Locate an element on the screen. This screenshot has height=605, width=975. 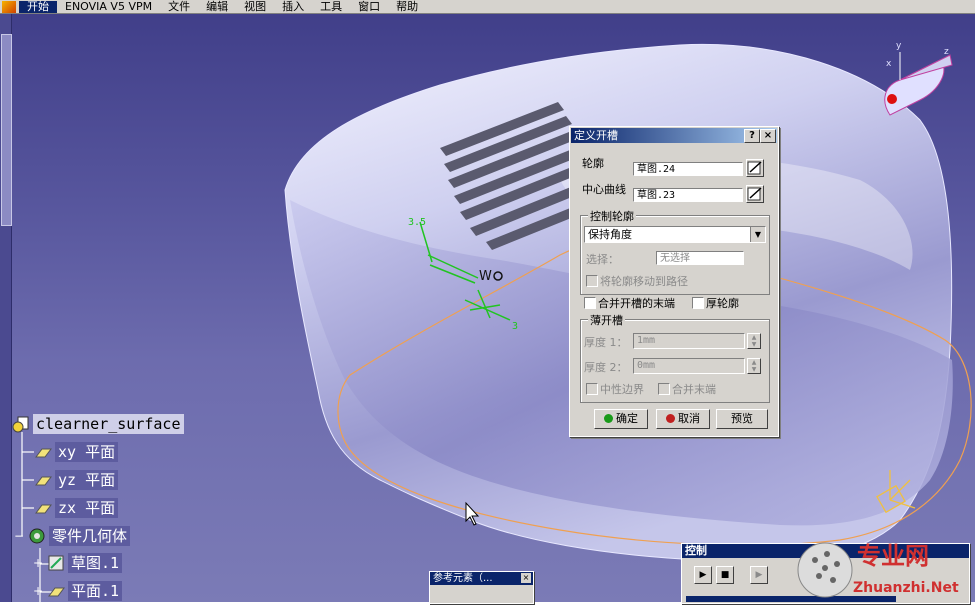
thickness2-field: 0mm is located at coordinates (689, 366).